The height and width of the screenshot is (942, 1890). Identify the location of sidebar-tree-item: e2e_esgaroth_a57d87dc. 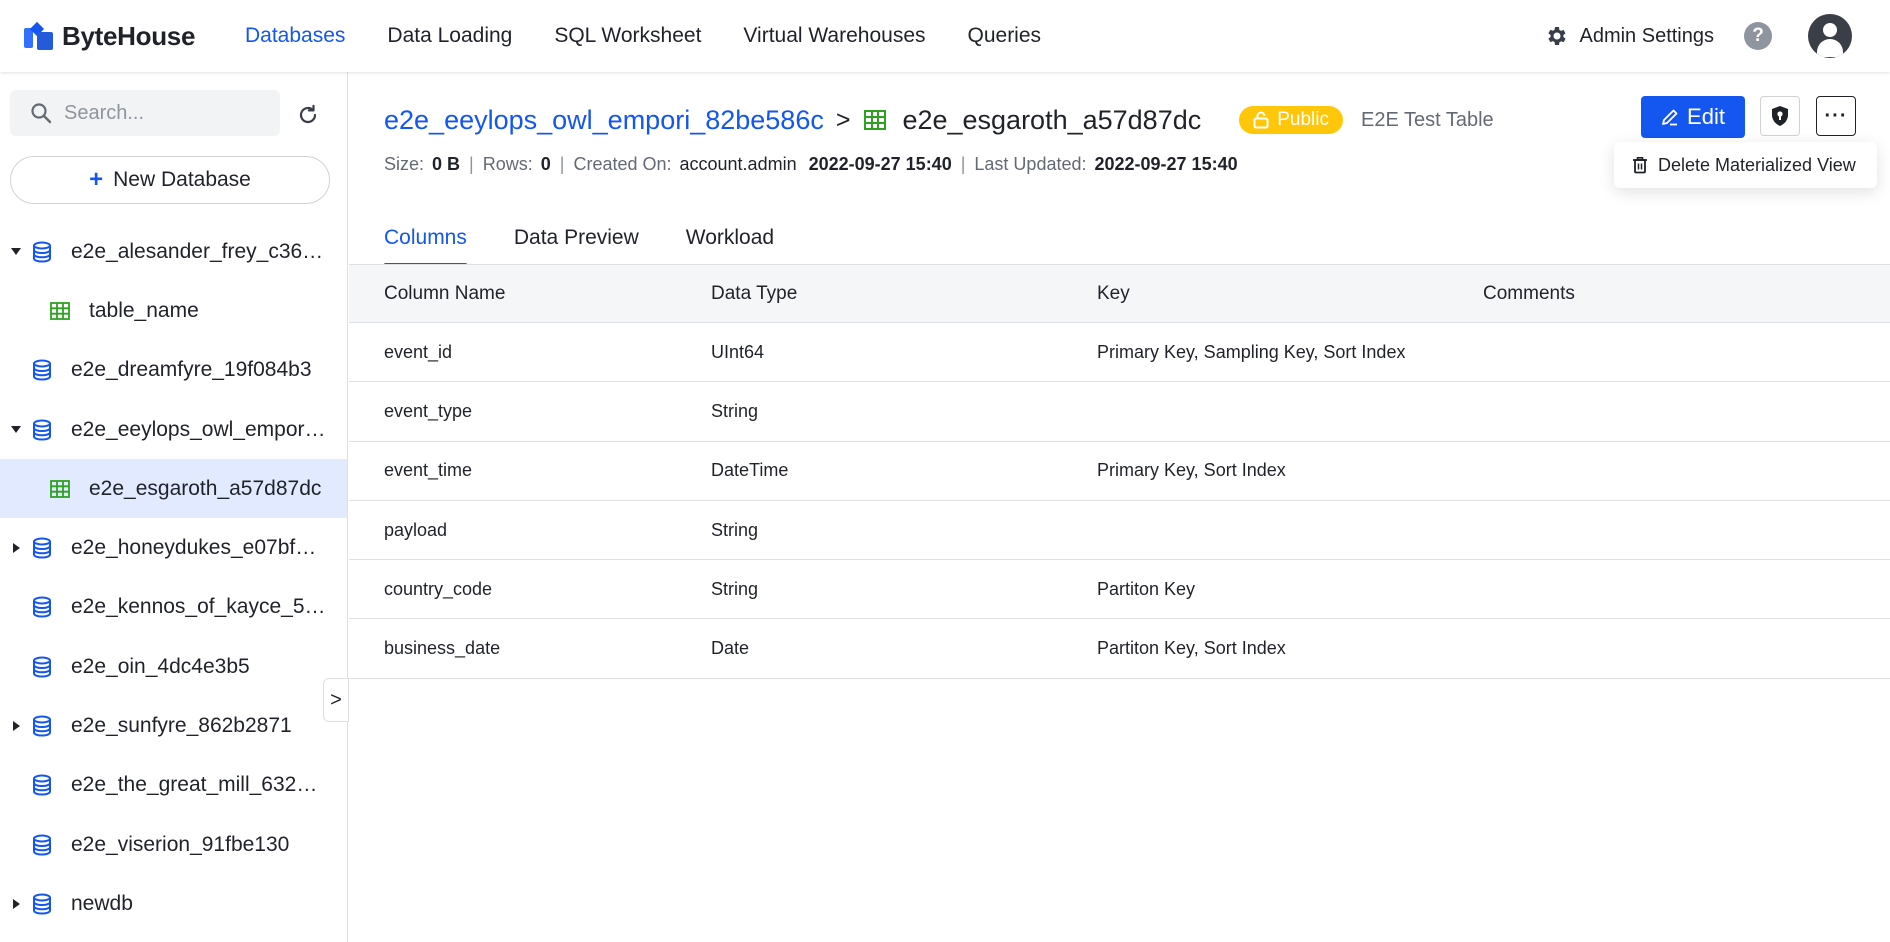
(173, 489).